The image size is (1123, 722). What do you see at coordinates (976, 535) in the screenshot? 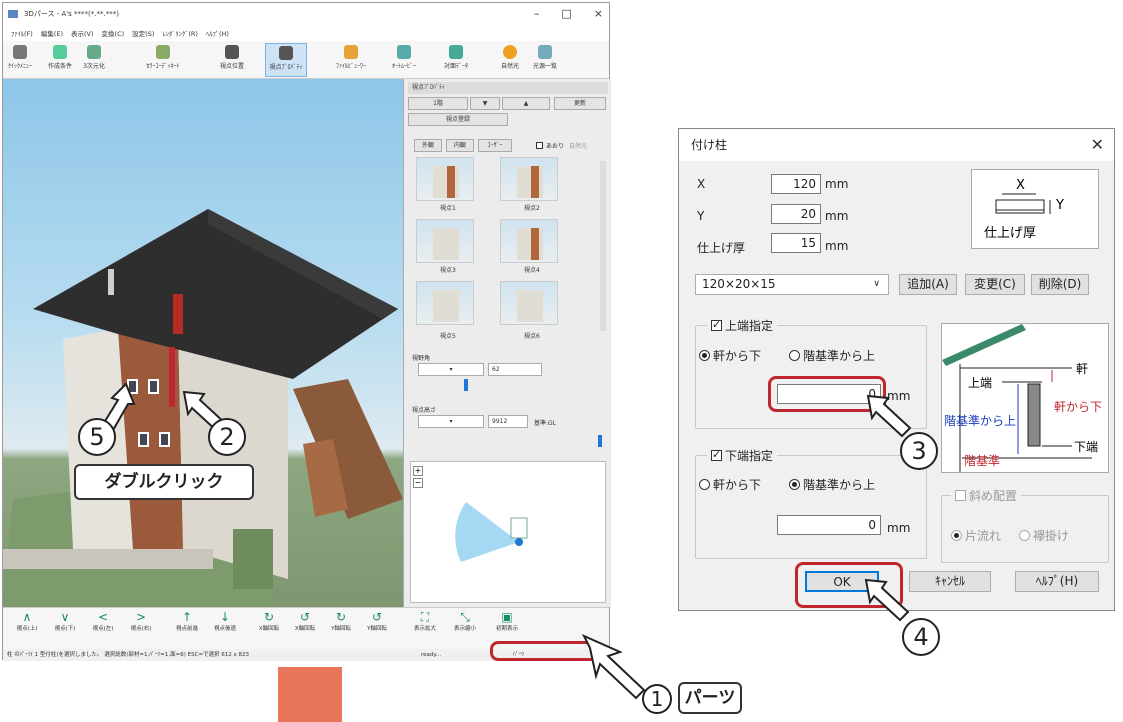
I see `diag-single-radio: 片流れ` at bounding box center [976, 535].